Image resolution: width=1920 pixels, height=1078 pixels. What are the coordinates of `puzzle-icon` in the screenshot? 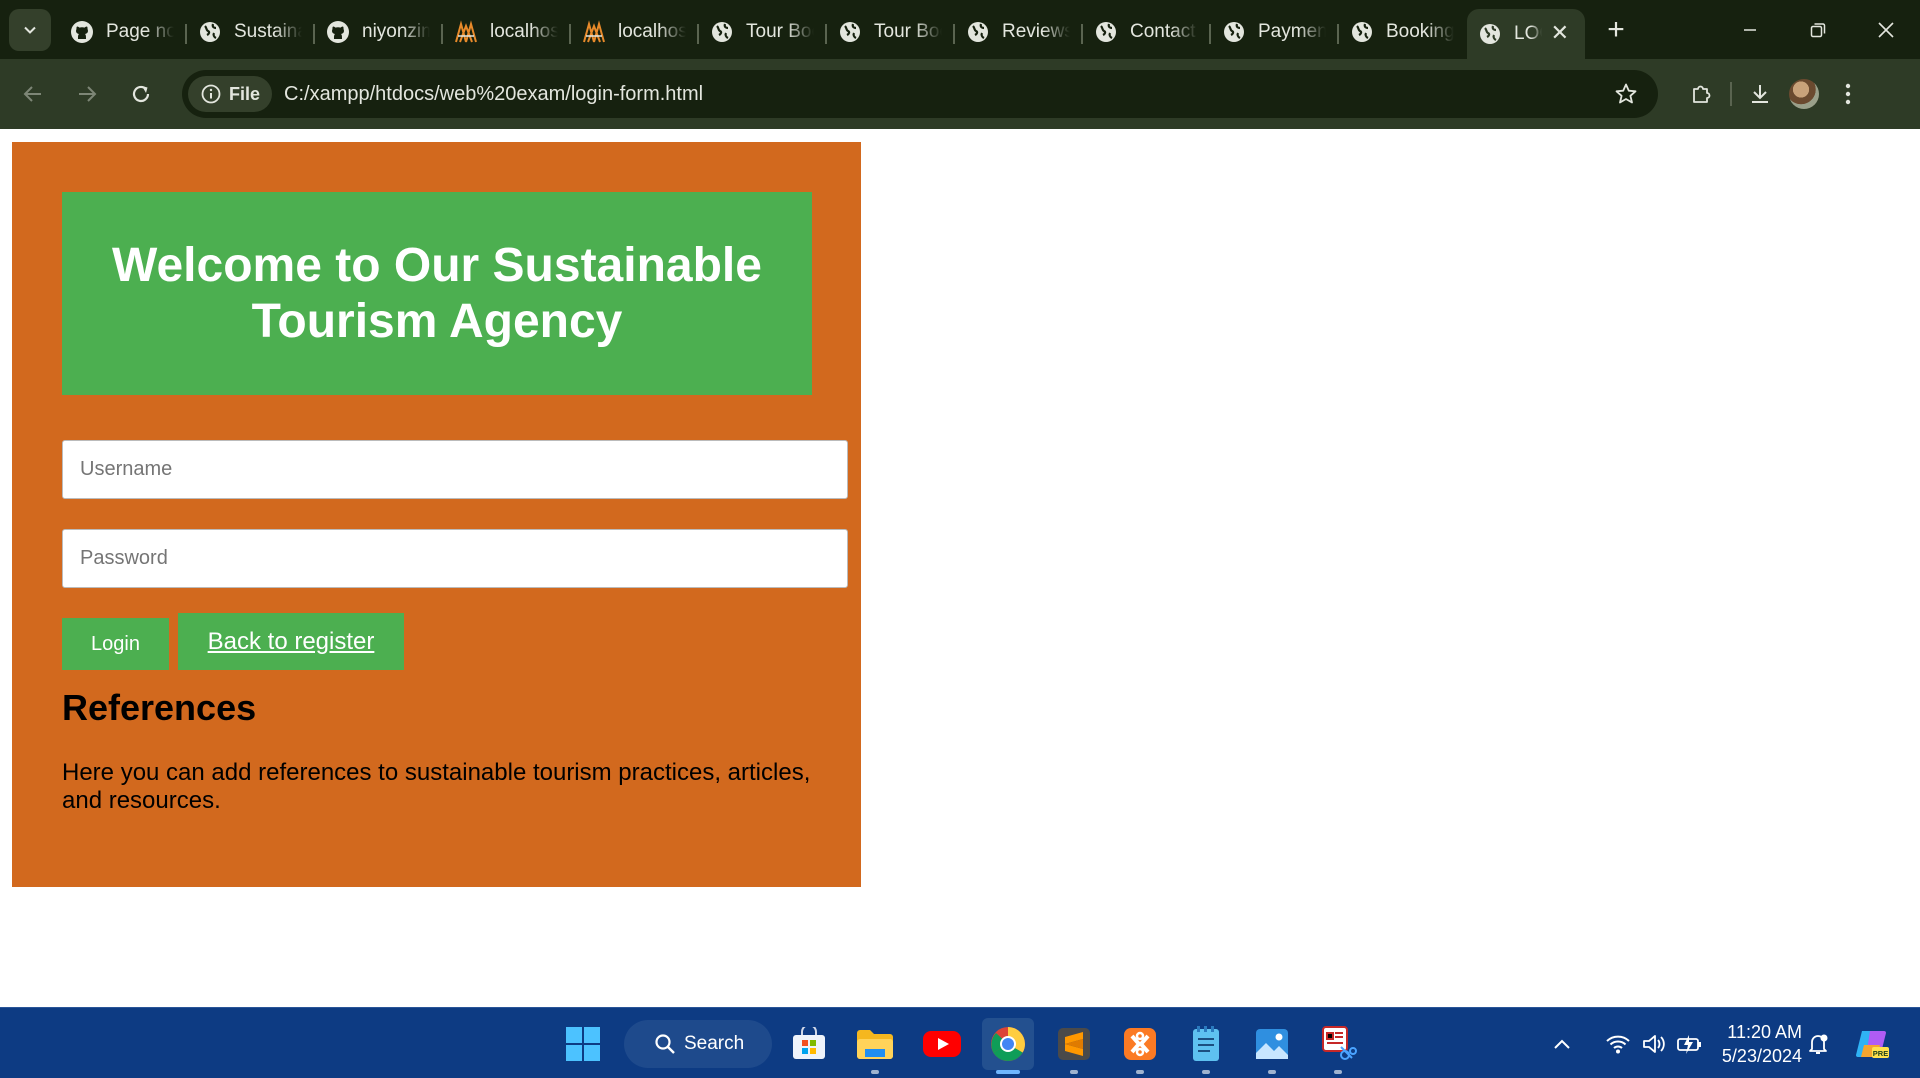 It's located at (1702, 94).